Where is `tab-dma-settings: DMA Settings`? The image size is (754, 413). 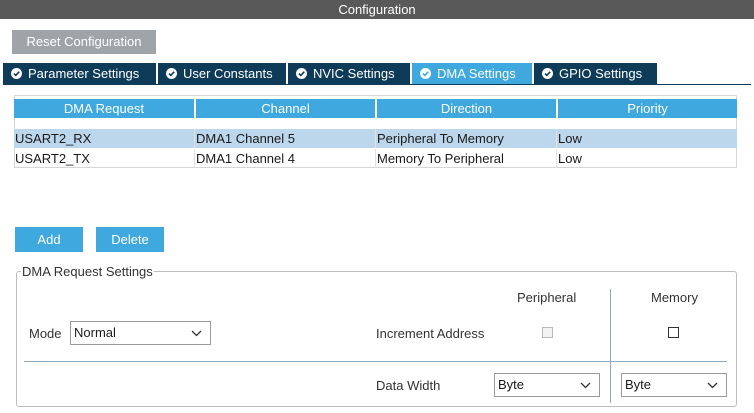
tab-dma-settings: DMA Settings is located at coordinates (472, 73).